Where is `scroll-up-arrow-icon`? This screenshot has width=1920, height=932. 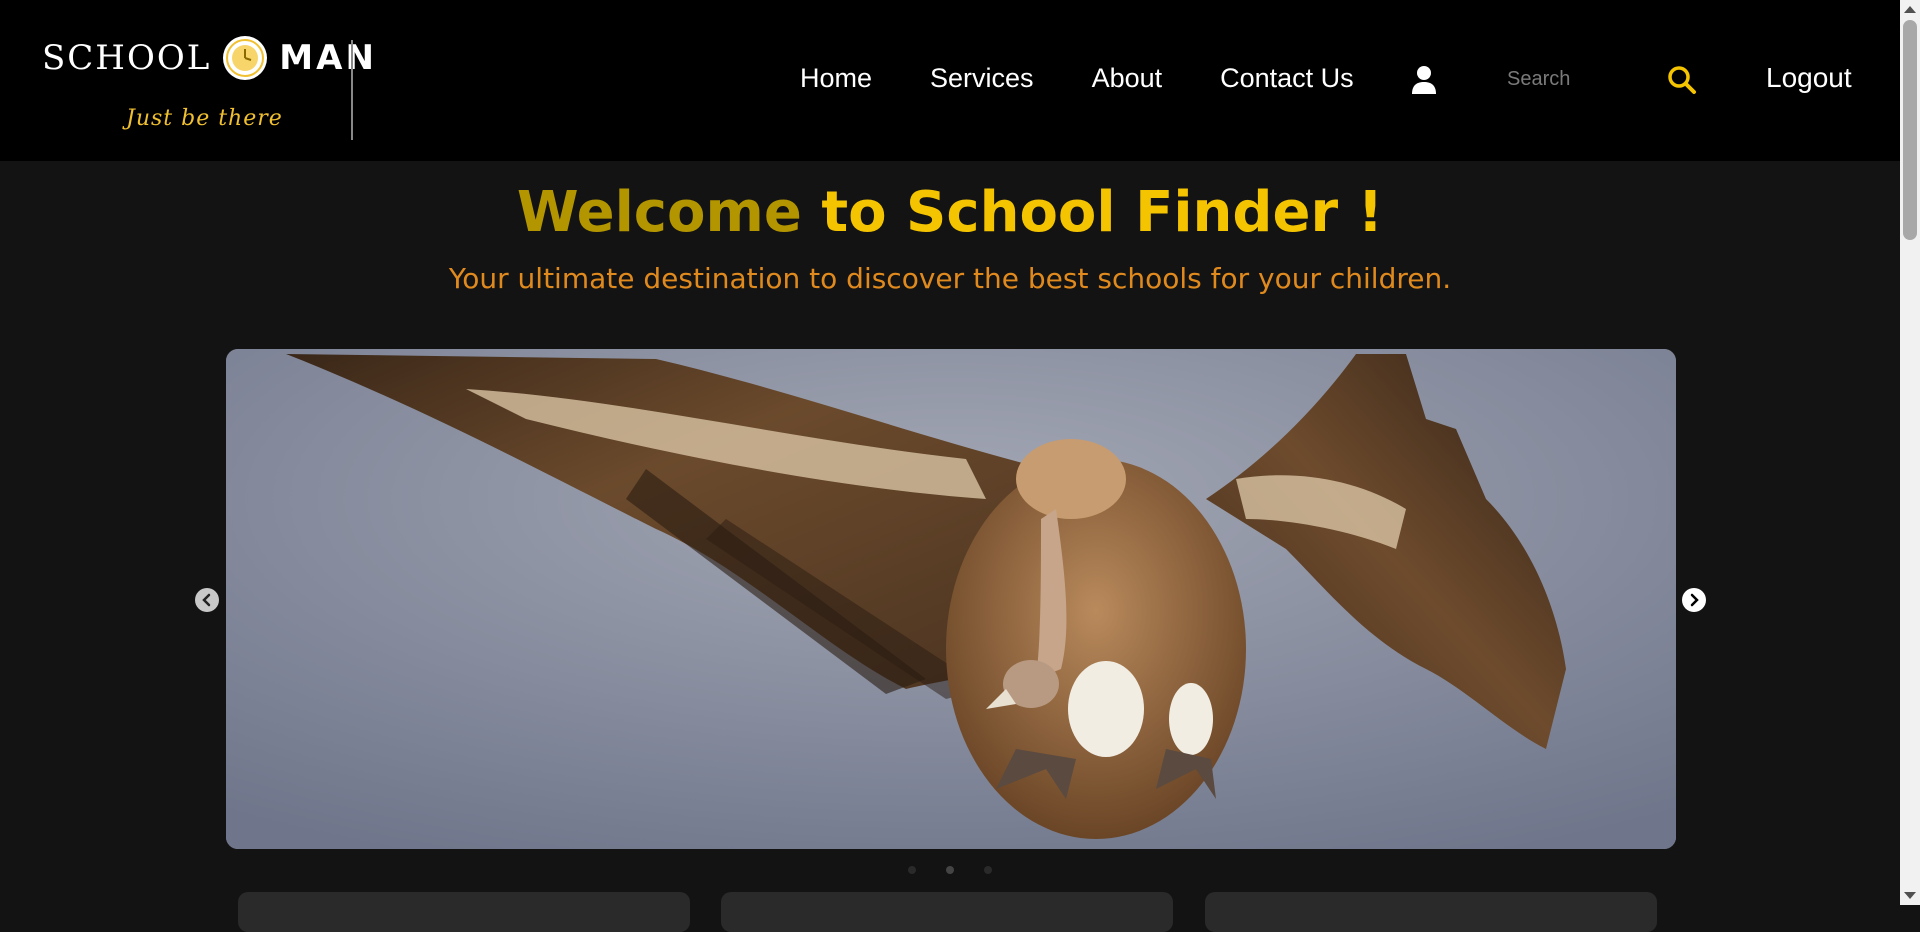
scroll-up-arrow-icon is located at coordinates (1910, 9).